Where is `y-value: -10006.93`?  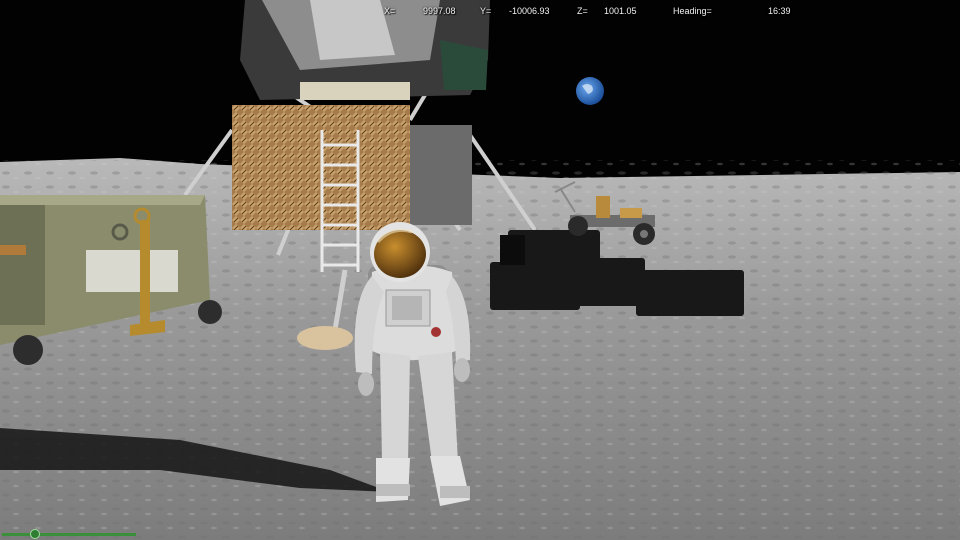
y-value: -10006.93 is located at coordinates (529, 11).